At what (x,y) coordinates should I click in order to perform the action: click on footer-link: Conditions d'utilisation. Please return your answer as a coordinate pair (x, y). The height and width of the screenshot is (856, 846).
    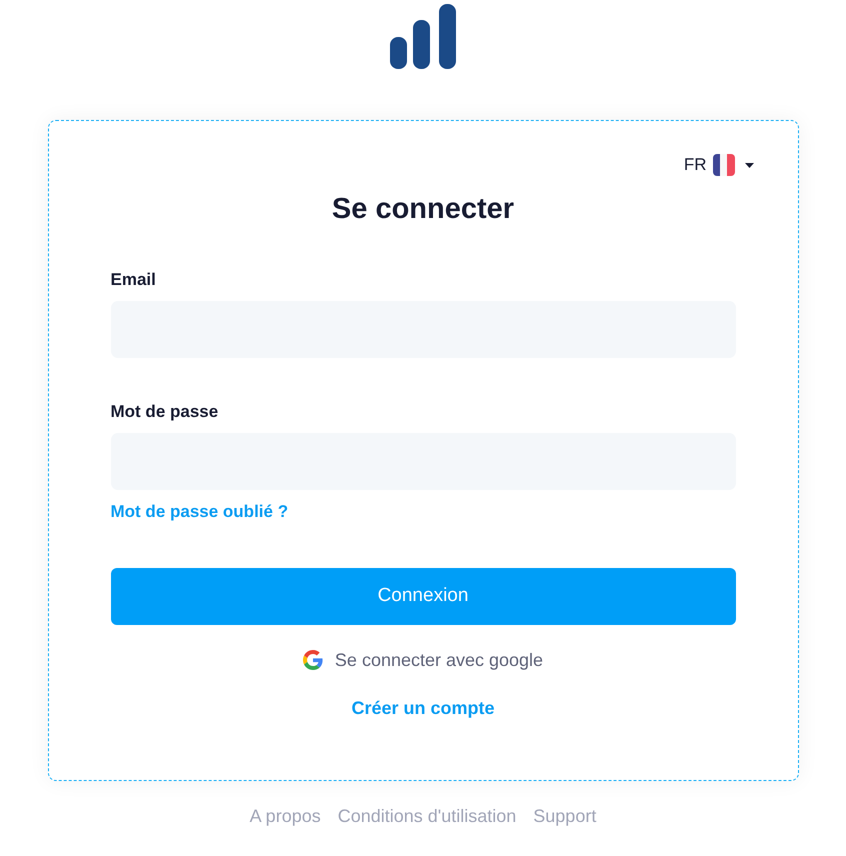
    Looking at the image, I should click on (427, 816).